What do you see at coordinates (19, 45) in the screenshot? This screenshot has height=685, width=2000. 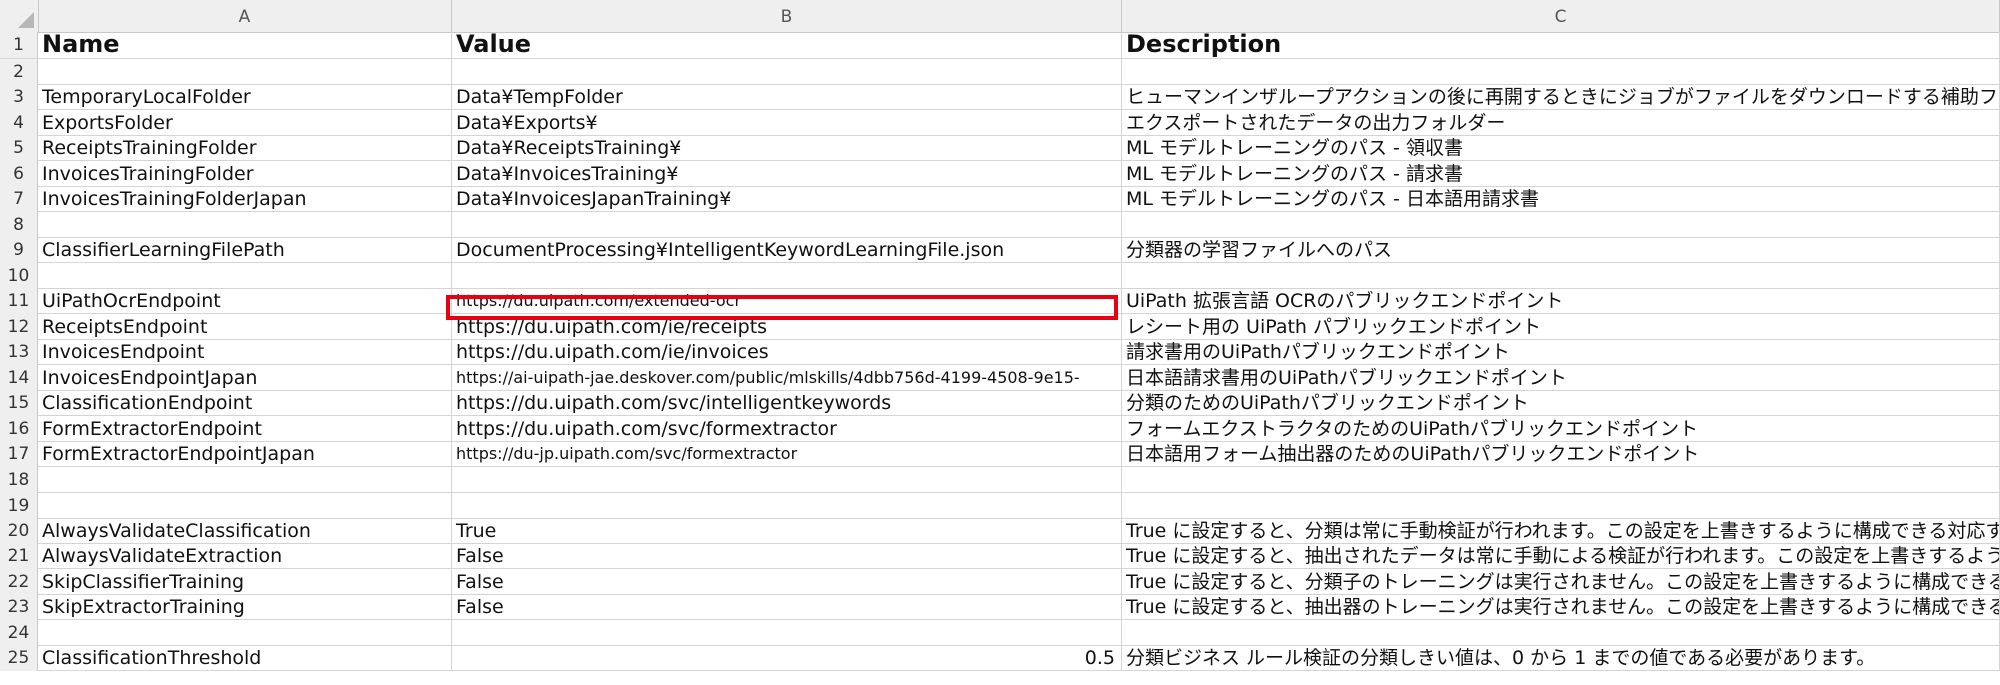 I see `row-number: 1` at bounding box center [19, 45].